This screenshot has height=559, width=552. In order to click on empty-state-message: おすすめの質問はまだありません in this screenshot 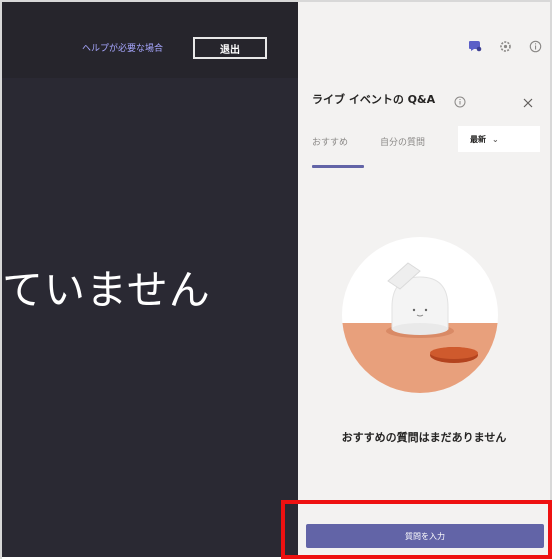, I will do `click(424, 437)`.